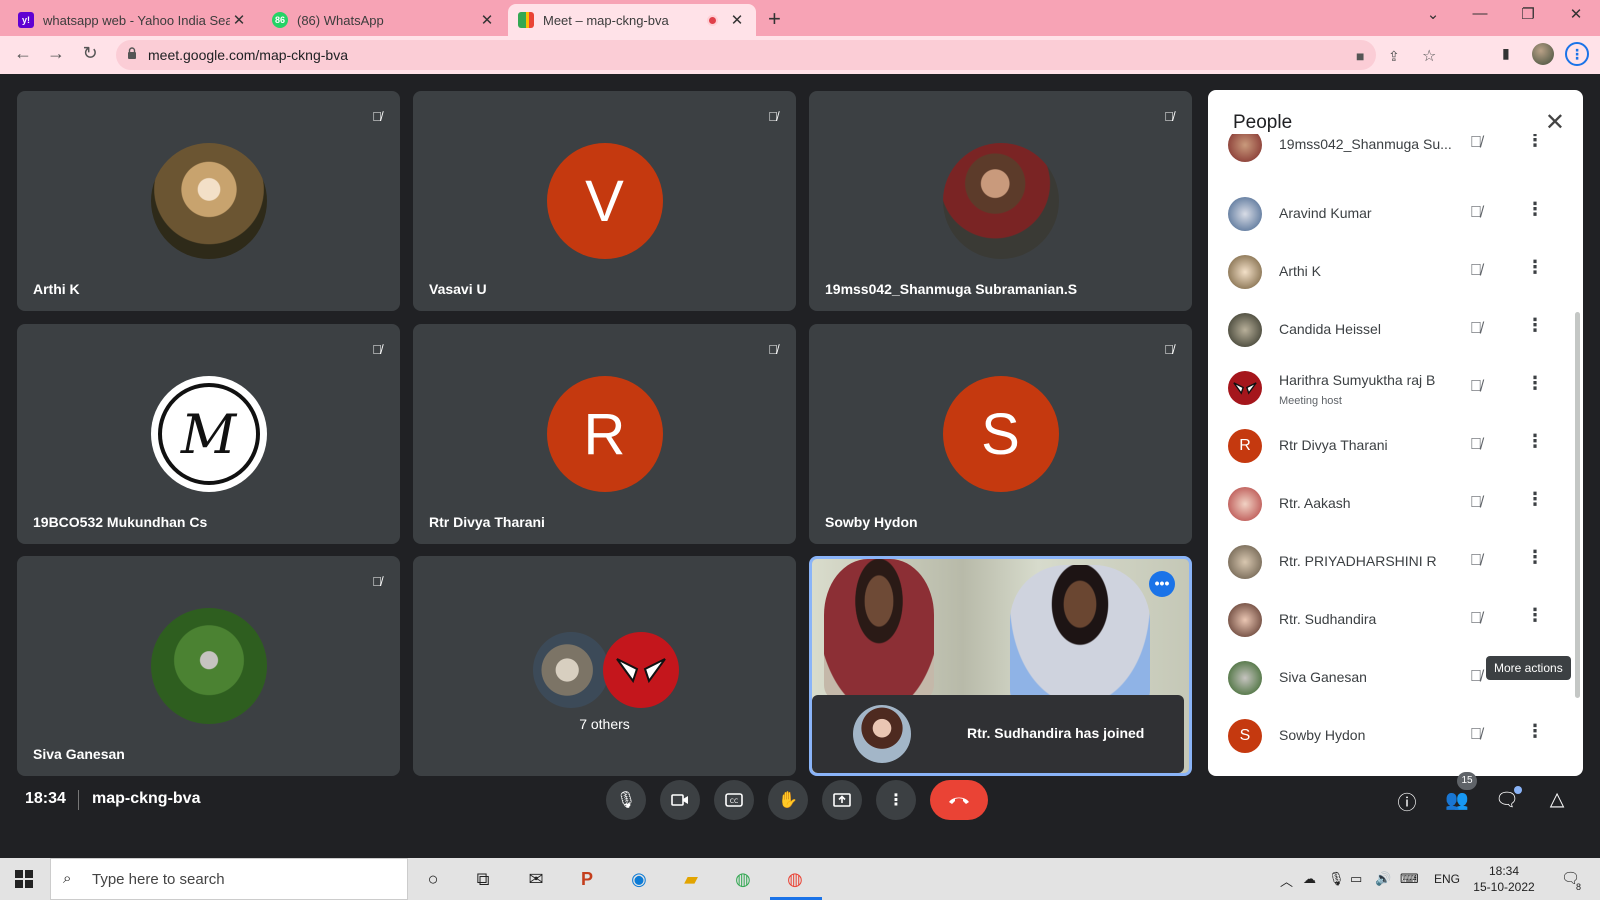  What do you see at coordinates (776, 55) in the screenshot?
I see `address-bar: meet.google.com/map-ckng-bva ■ ⇪ ☆` at bounding box center [776, 55].